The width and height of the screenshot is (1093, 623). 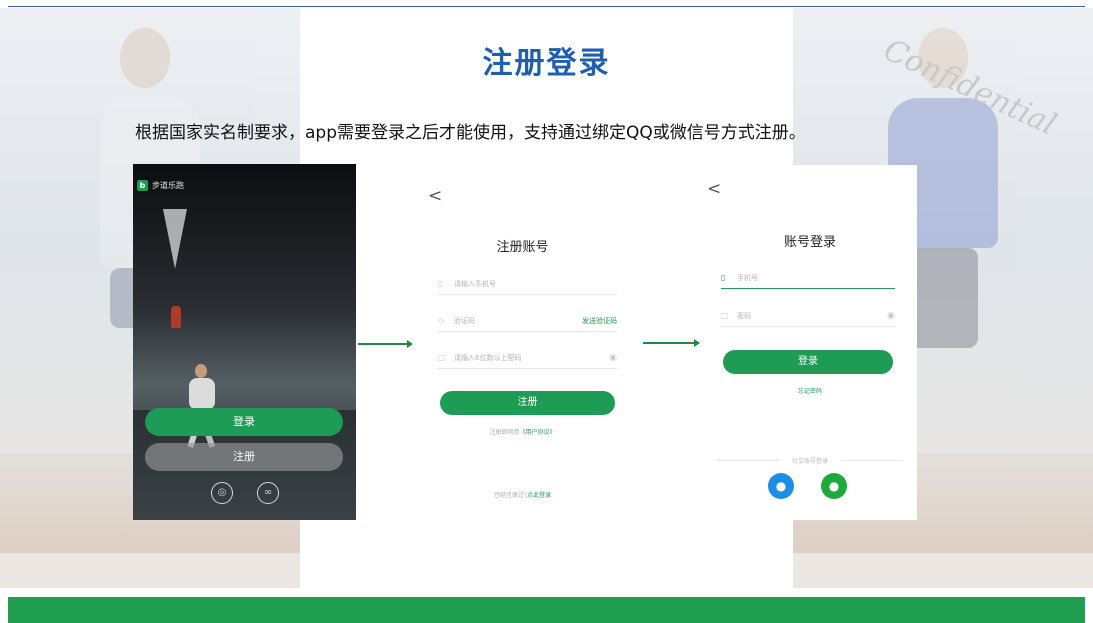 I want to click on app-brand: b 步道乐跑, so click(x=160, y=185).